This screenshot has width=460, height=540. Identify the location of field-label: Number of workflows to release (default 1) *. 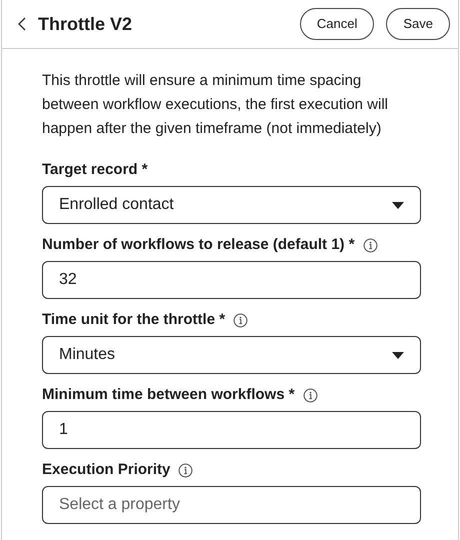
(198, 244).